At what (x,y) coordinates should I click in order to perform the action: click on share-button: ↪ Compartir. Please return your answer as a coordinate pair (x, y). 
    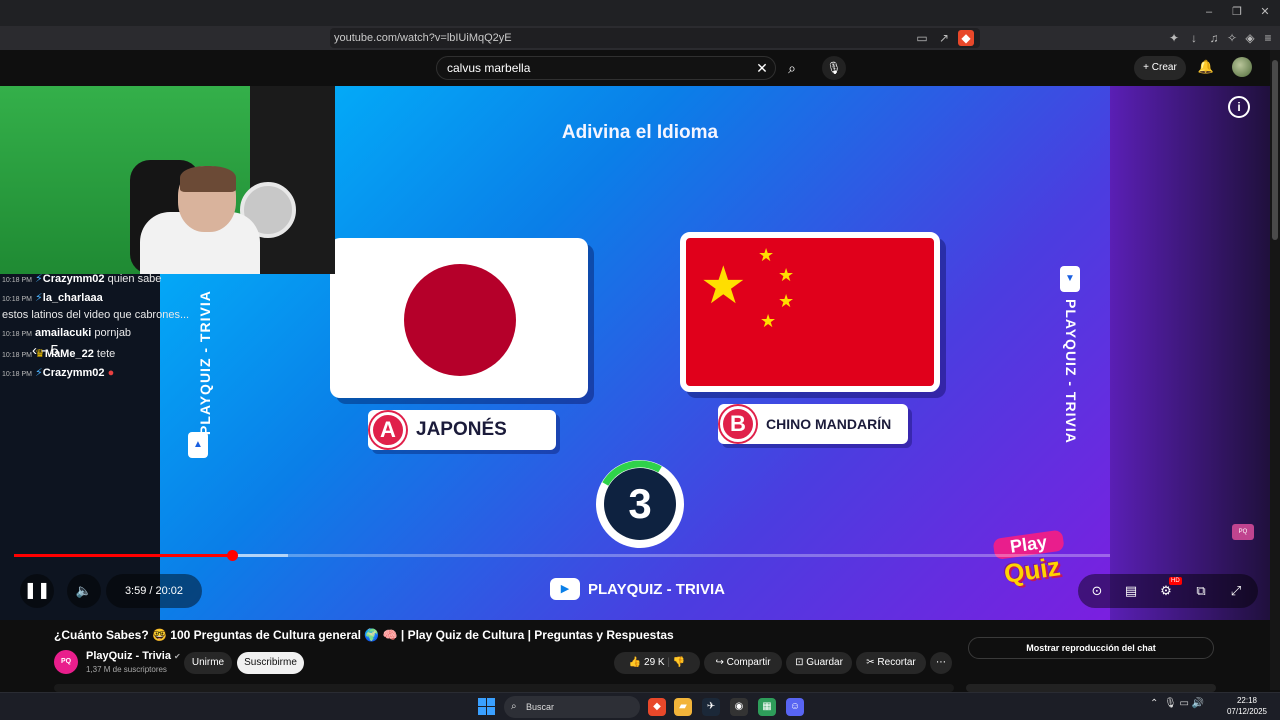
    Looking at the image, I should click on (743, 663).